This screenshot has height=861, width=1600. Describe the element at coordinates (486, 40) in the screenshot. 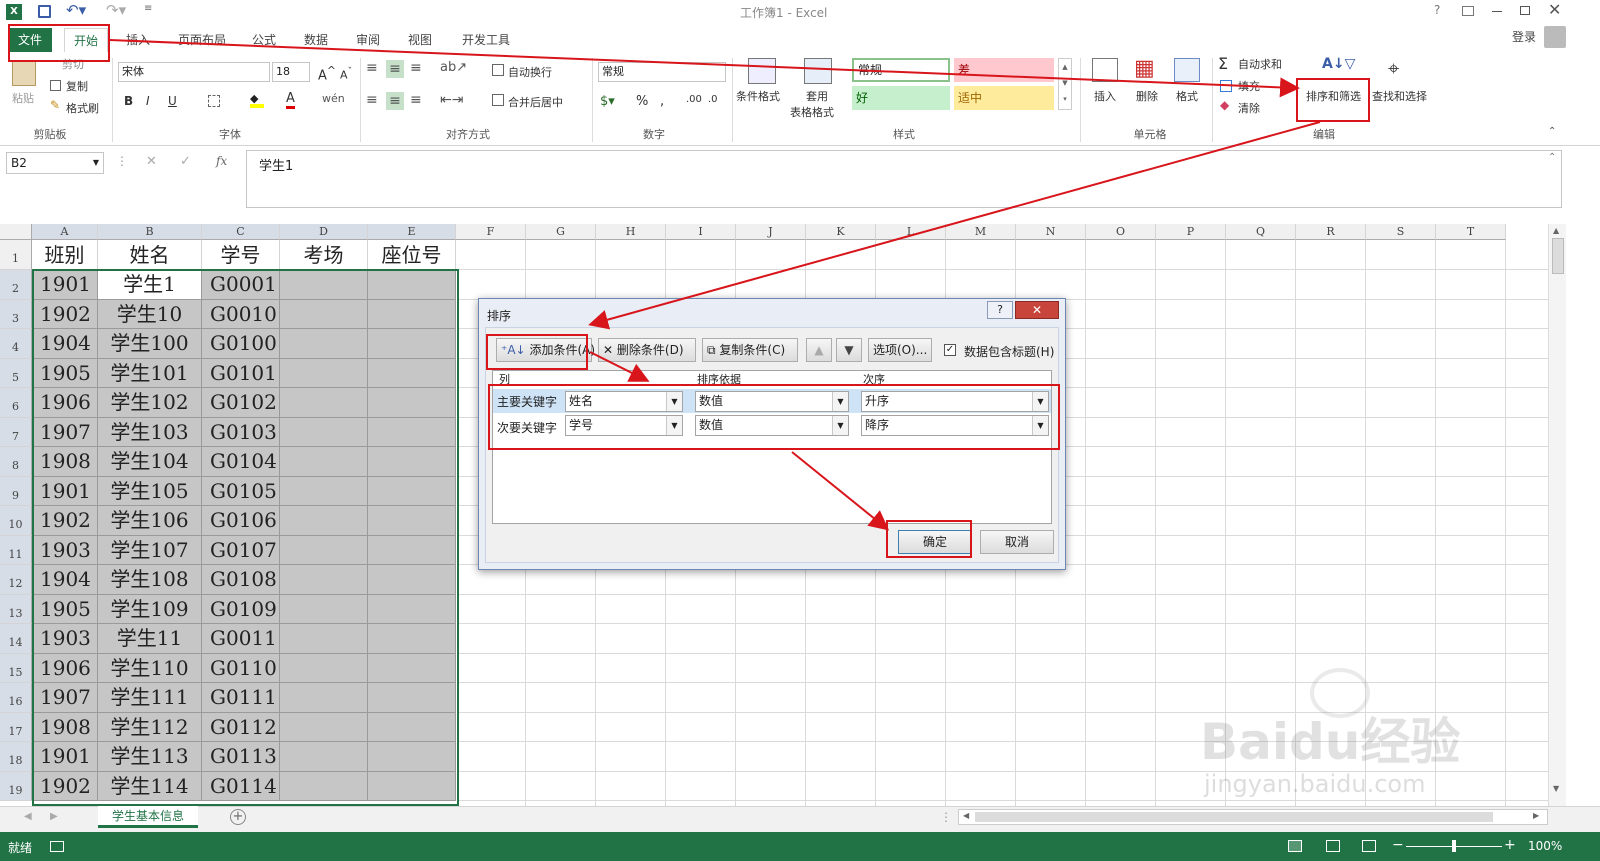

I see `tab-developer: 开发工具` at that location.